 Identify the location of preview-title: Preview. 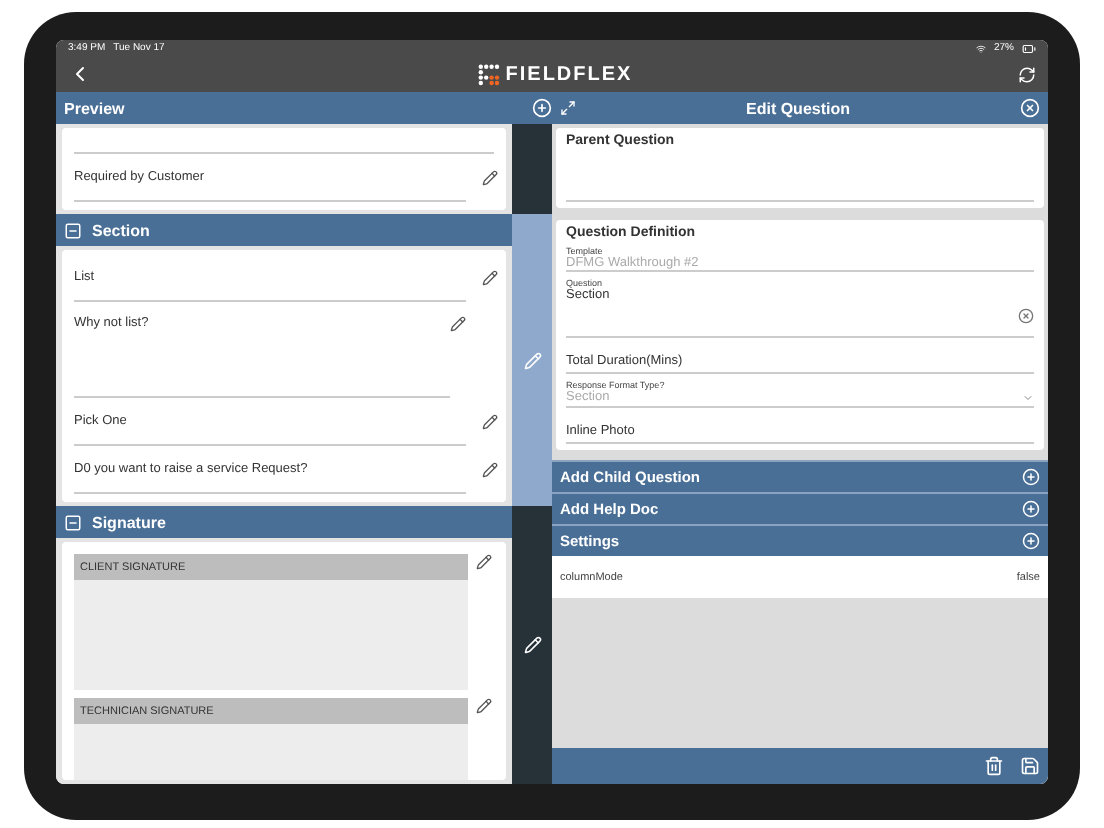
(94, 108).